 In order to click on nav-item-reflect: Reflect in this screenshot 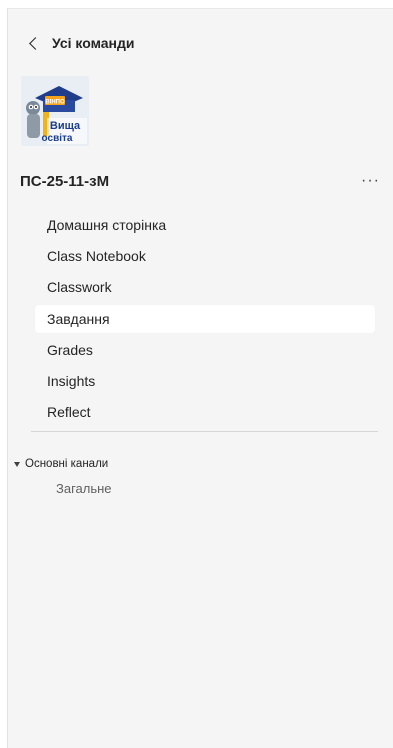, I will do `click(205, 412)`.